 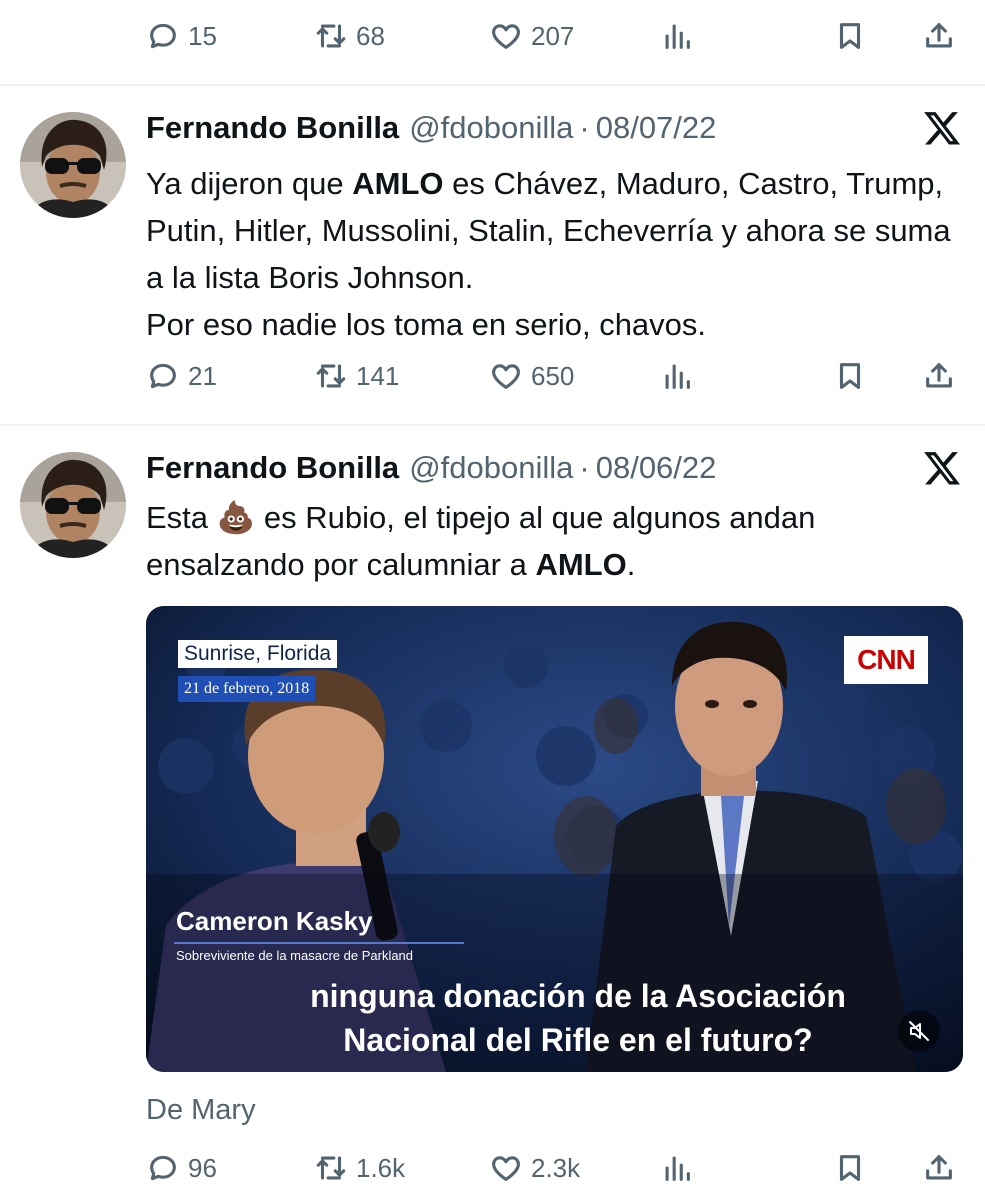 What do you see at coordinates (553, 35) in the screenshot?
I see `like-count: 207` at bounding box center [553, 35].